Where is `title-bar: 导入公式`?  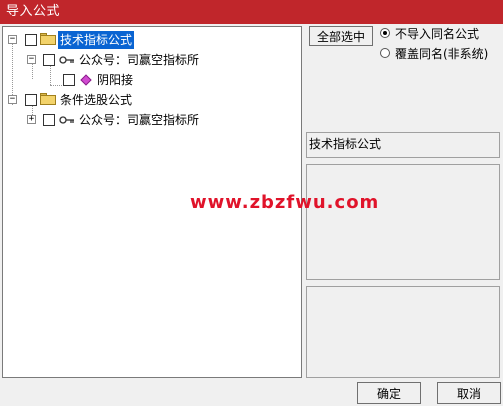 title-bar: 导入公式 is located at coordinates (251, 12).